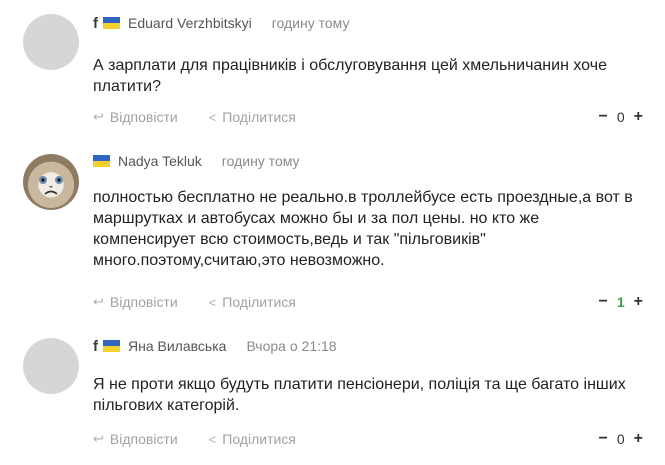 This screenshot has width=665, height=465. I want to click on comment-time: Вчора о 21:18, so click(291, 346).